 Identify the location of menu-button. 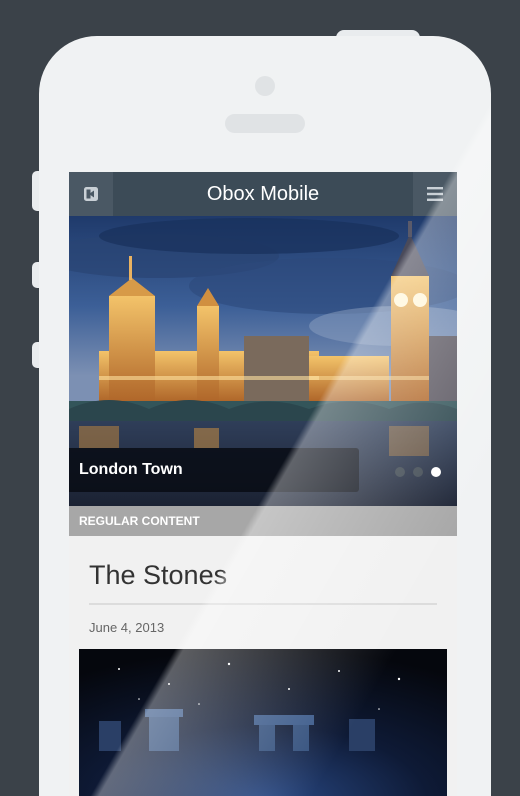
(435, 194).